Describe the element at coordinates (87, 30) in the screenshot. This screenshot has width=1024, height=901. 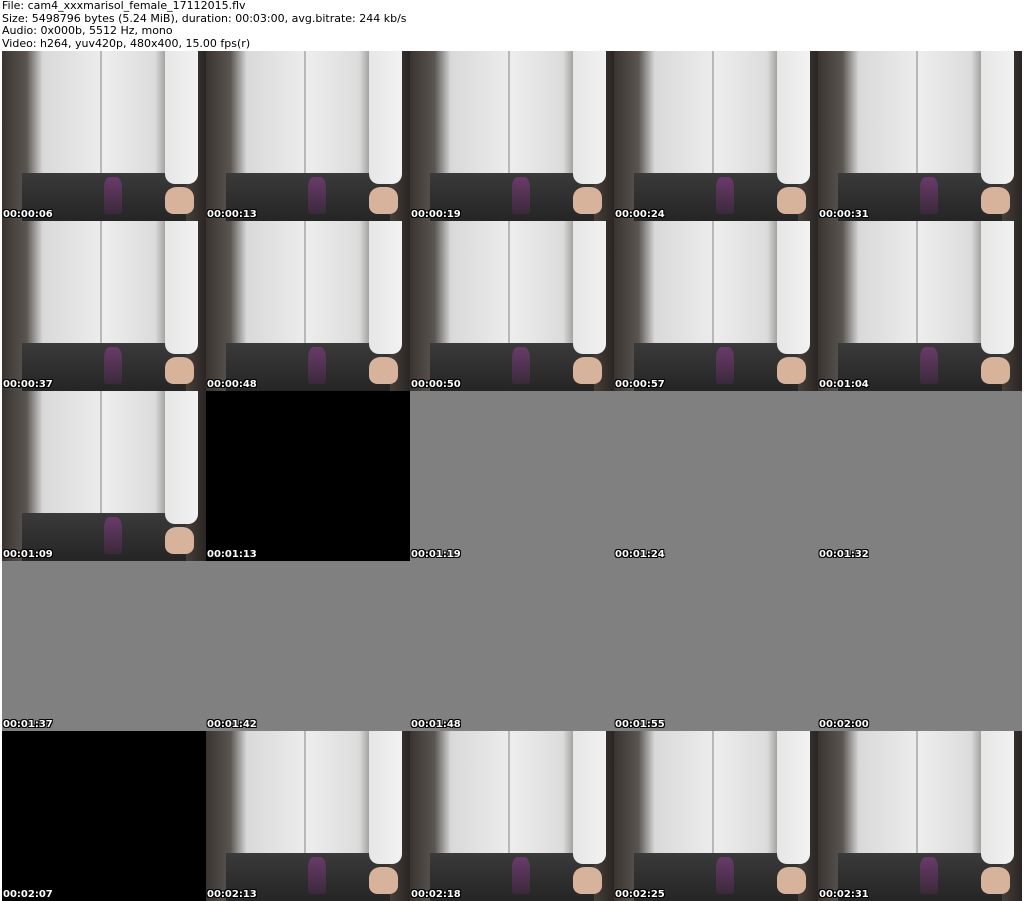
I see `audio-info-line: Audio: 0x000b, 5512 Hz, mono` at that location.